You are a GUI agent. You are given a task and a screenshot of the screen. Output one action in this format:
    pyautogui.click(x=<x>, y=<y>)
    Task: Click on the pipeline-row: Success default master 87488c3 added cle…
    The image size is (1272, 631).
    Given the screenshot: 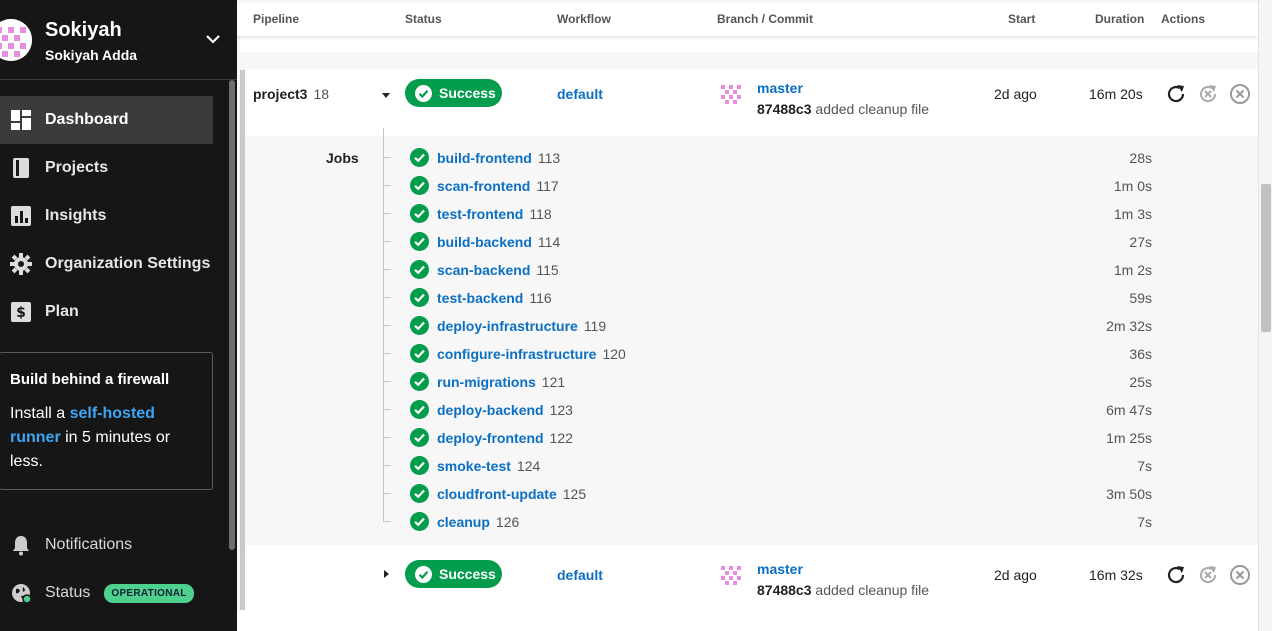 What is the action you would take?
    pyautogui.click(x=751, y=578)
    